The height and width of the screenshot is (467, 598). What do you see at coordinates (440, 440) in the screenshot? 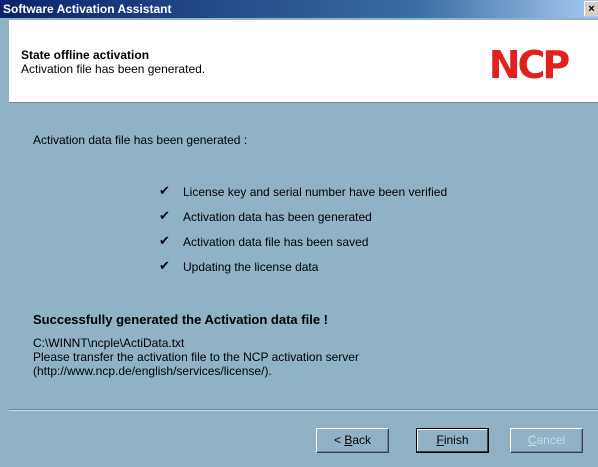
I see `finish-accel: F` at bounding box center [440, 440].